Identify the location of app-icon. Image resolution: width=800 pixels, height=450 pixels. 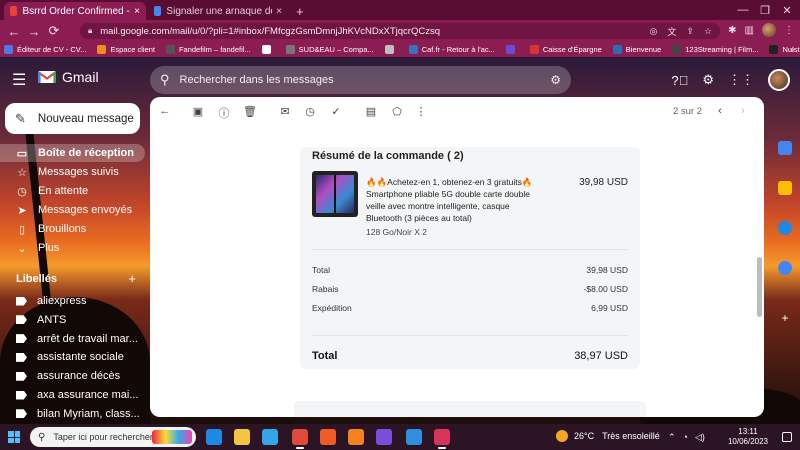
(442, 439).